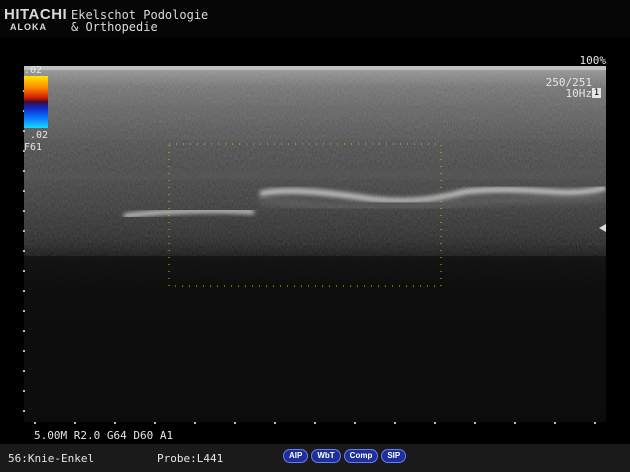 The width and height of the screenshot is (630, 472). I want to click on probe-label: Probe:L441, so click(190, 458).